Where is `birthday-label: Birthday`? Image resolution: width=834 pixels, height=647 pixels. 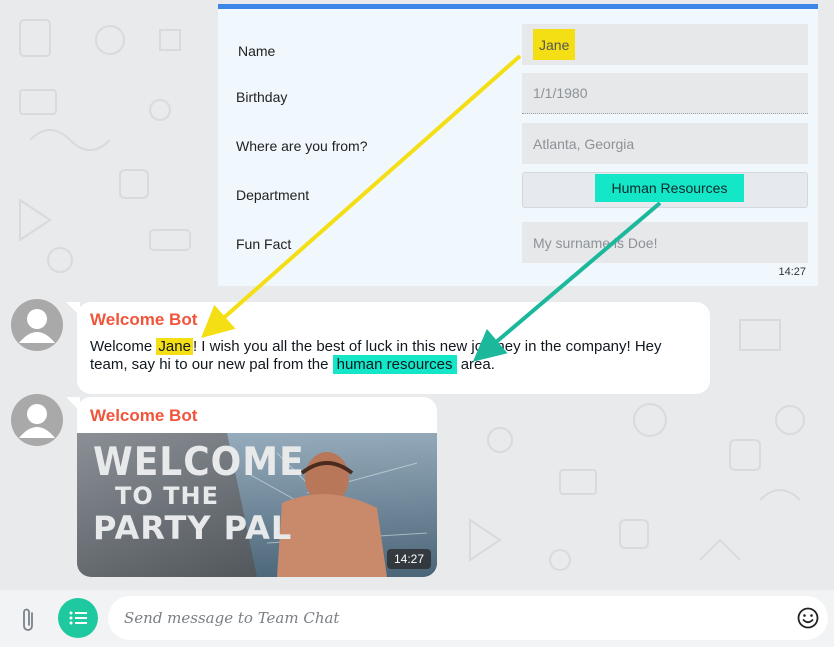 birthday-label: Birthday is located at coordinates (262, 97).